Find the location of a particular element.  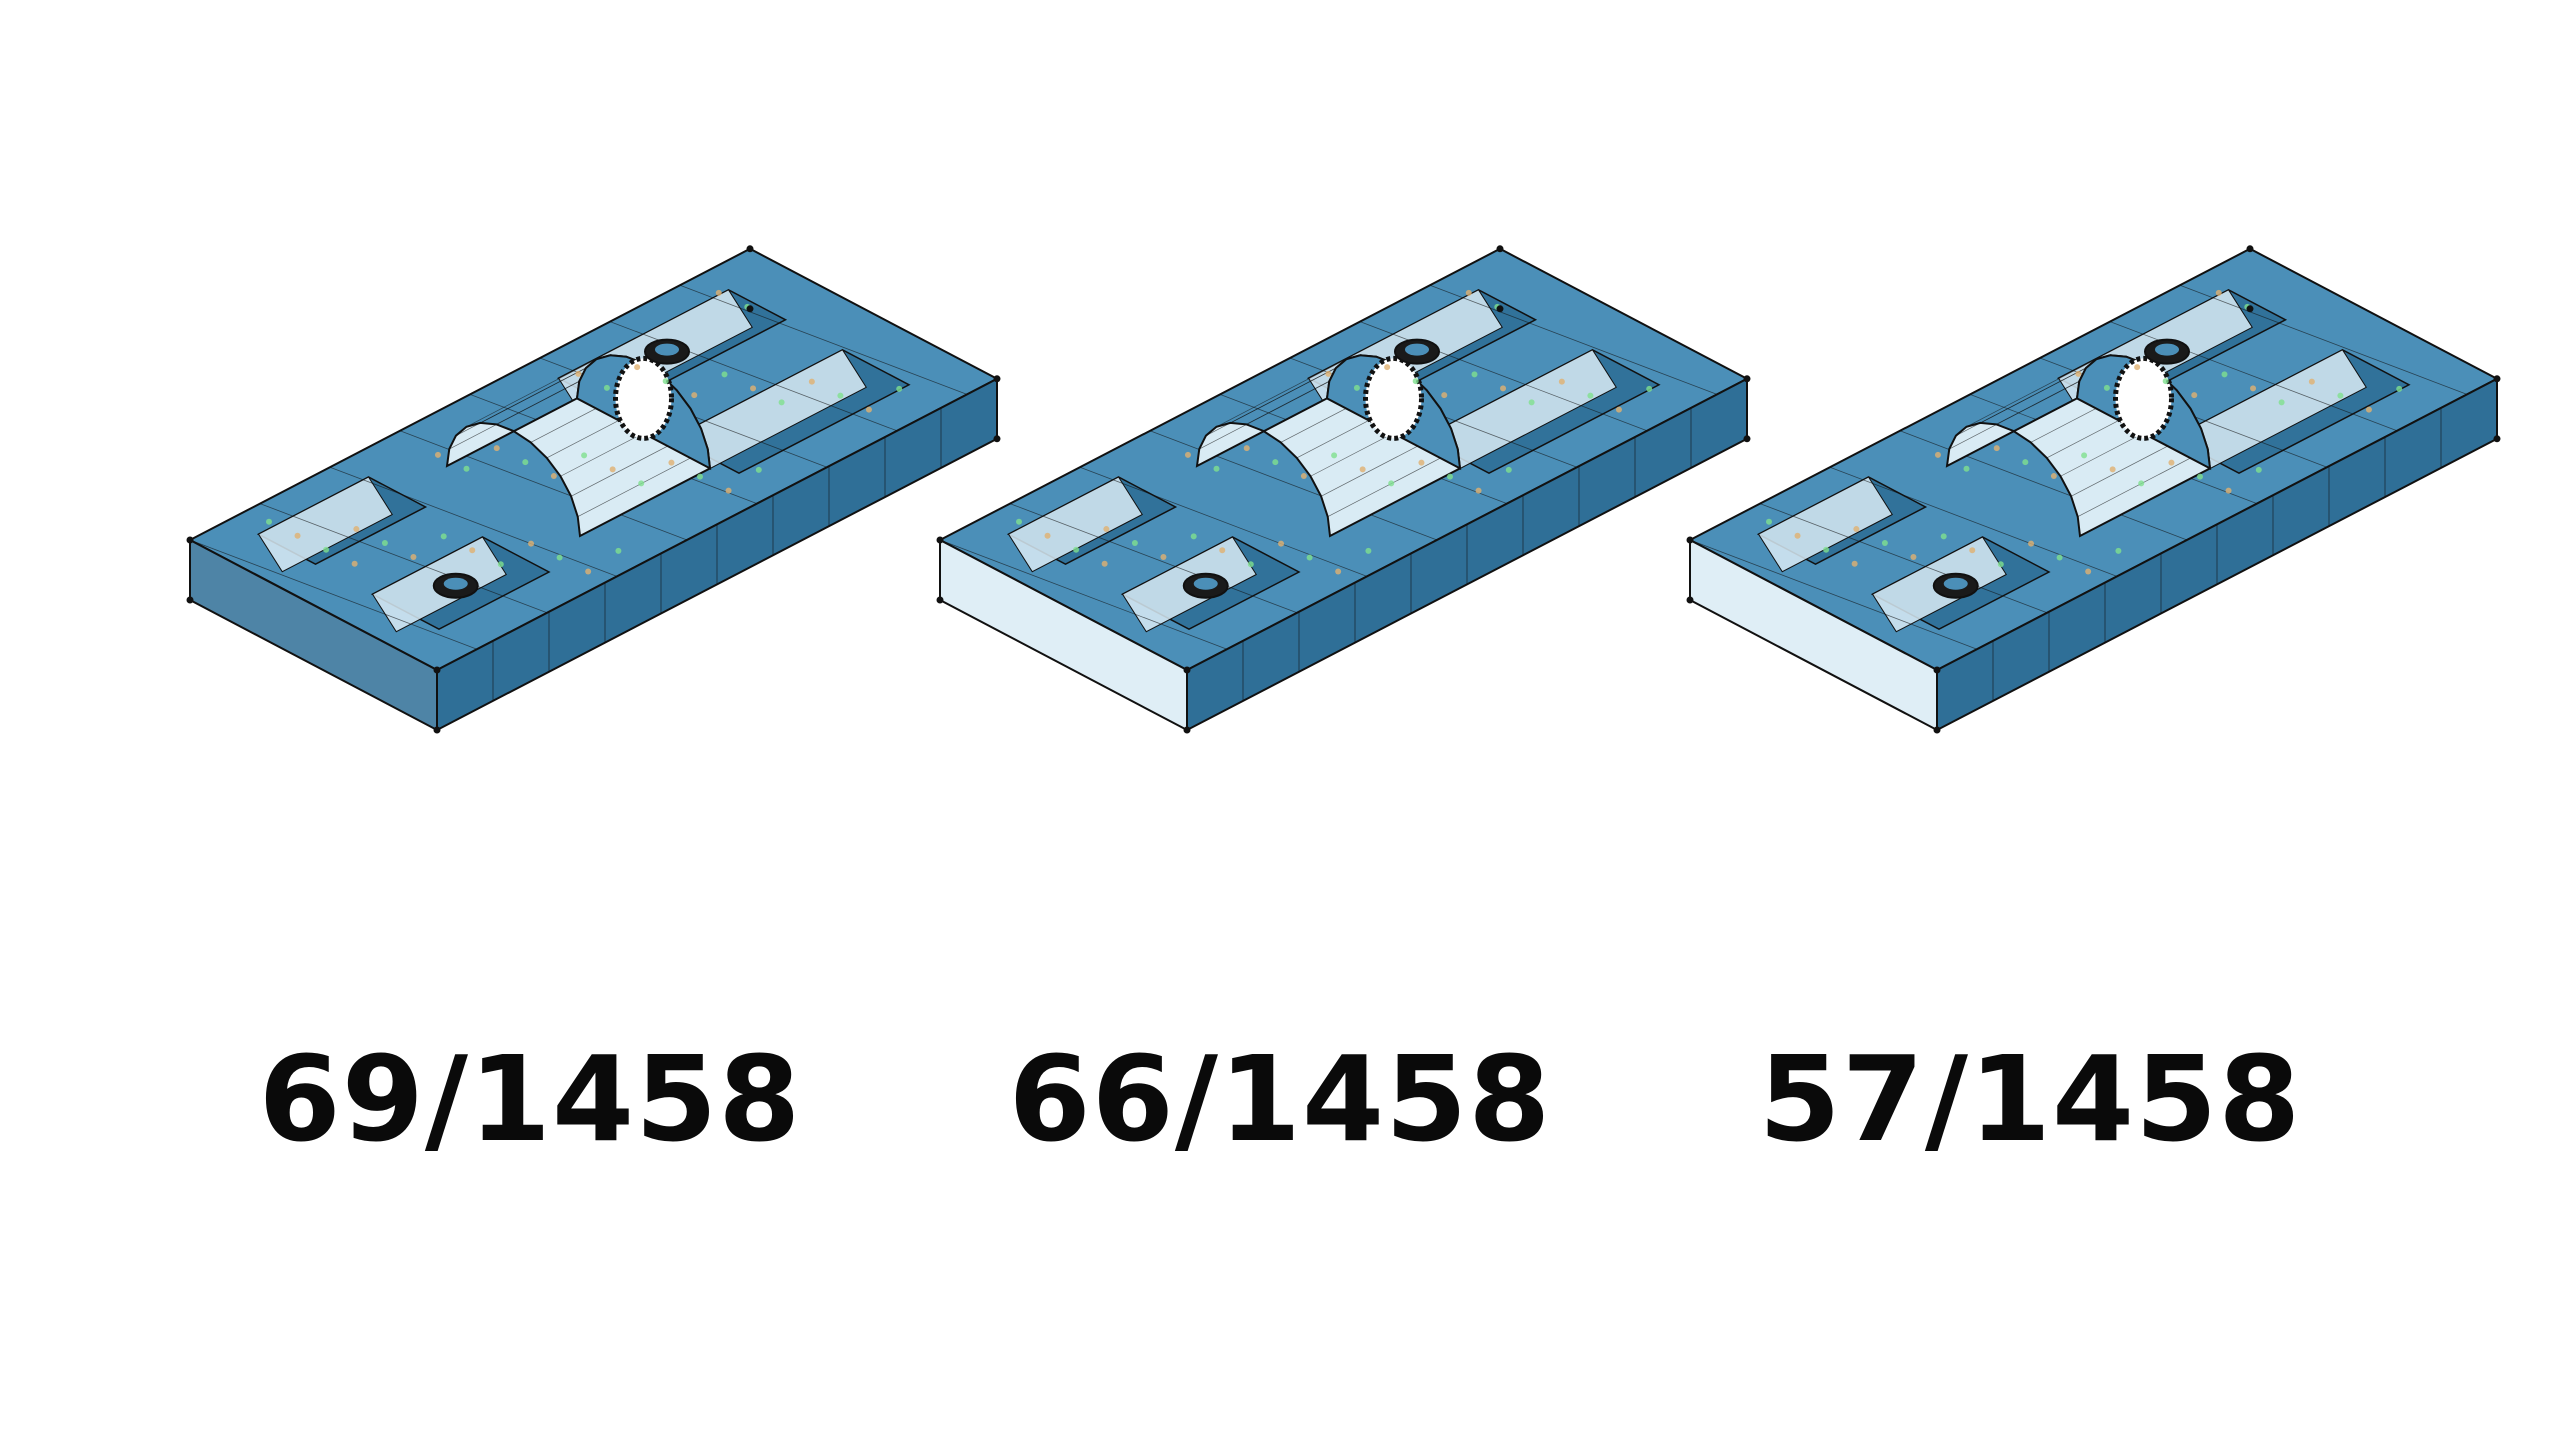

score-label: 66/1458 is located at coordinates (1280, 1099).